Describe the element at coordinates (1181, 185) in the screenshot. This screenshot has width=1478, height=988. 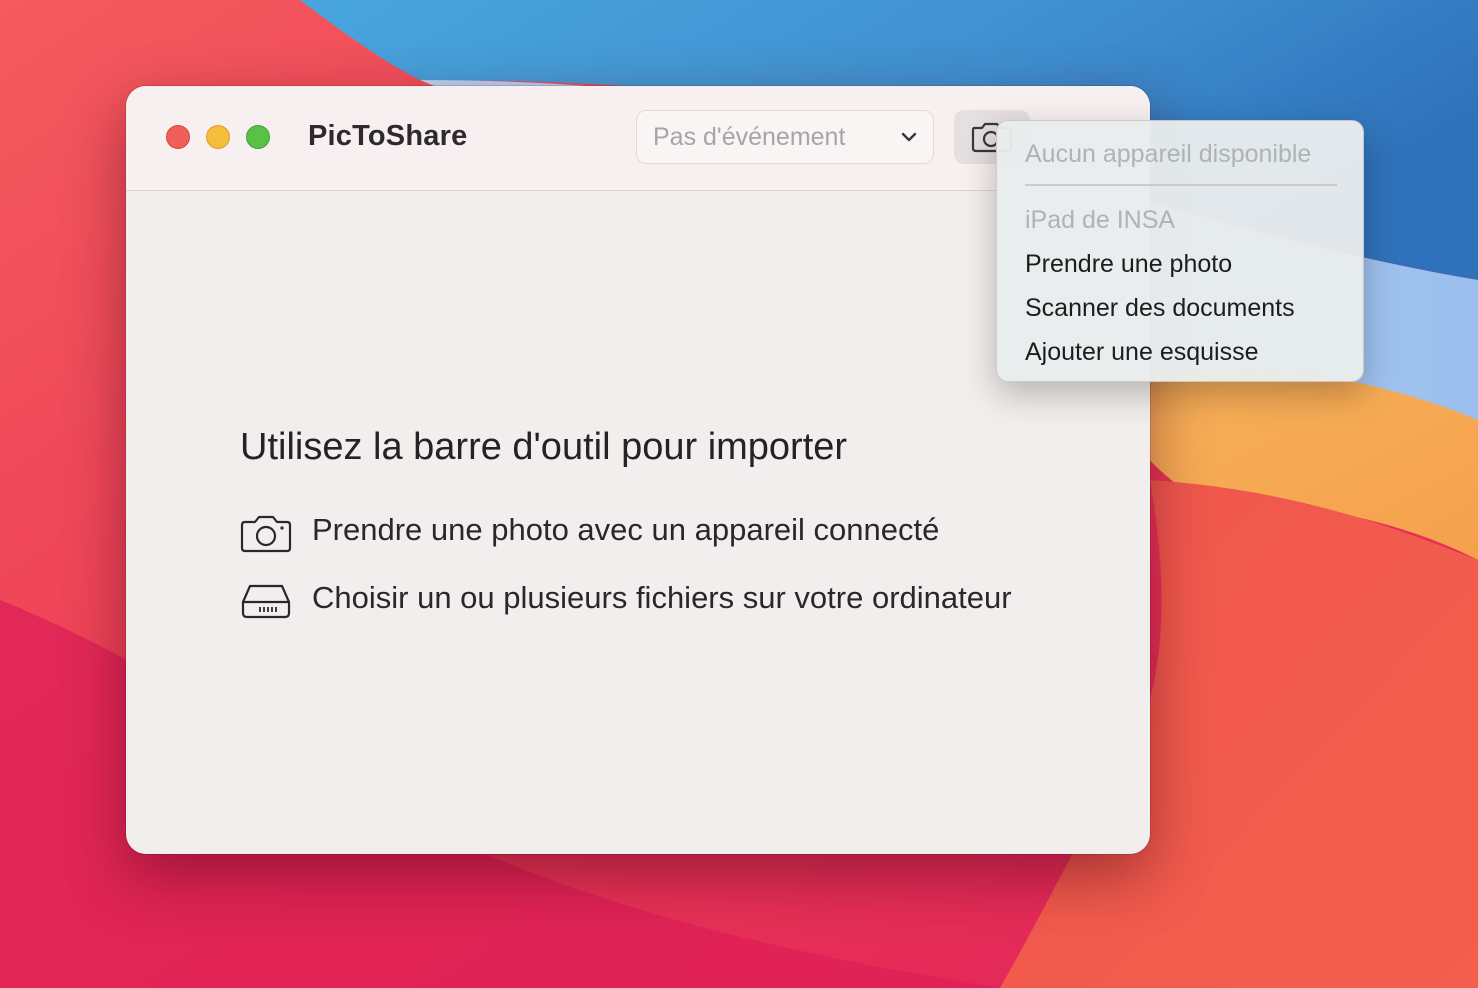
I see `menu-separator` at that location.